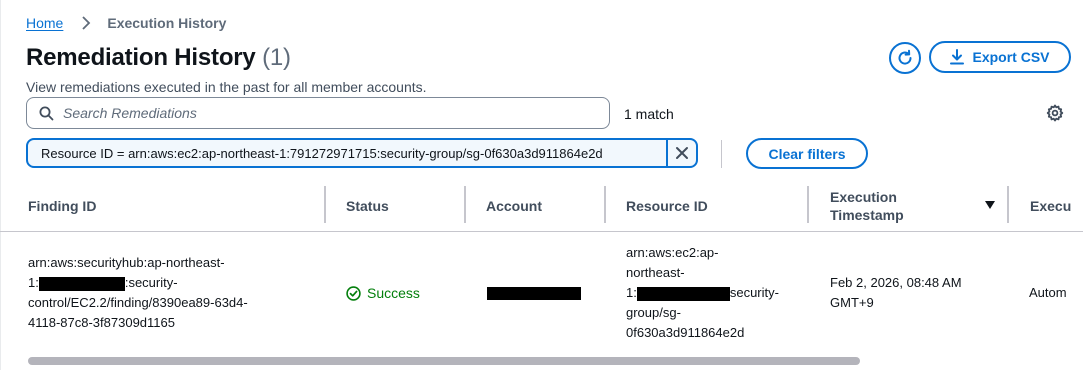 The image size is (1083, 370). What do you see at coordinates (957, 57) in the screenshot?
I see `download-icon` at bounding box center [957, 57].